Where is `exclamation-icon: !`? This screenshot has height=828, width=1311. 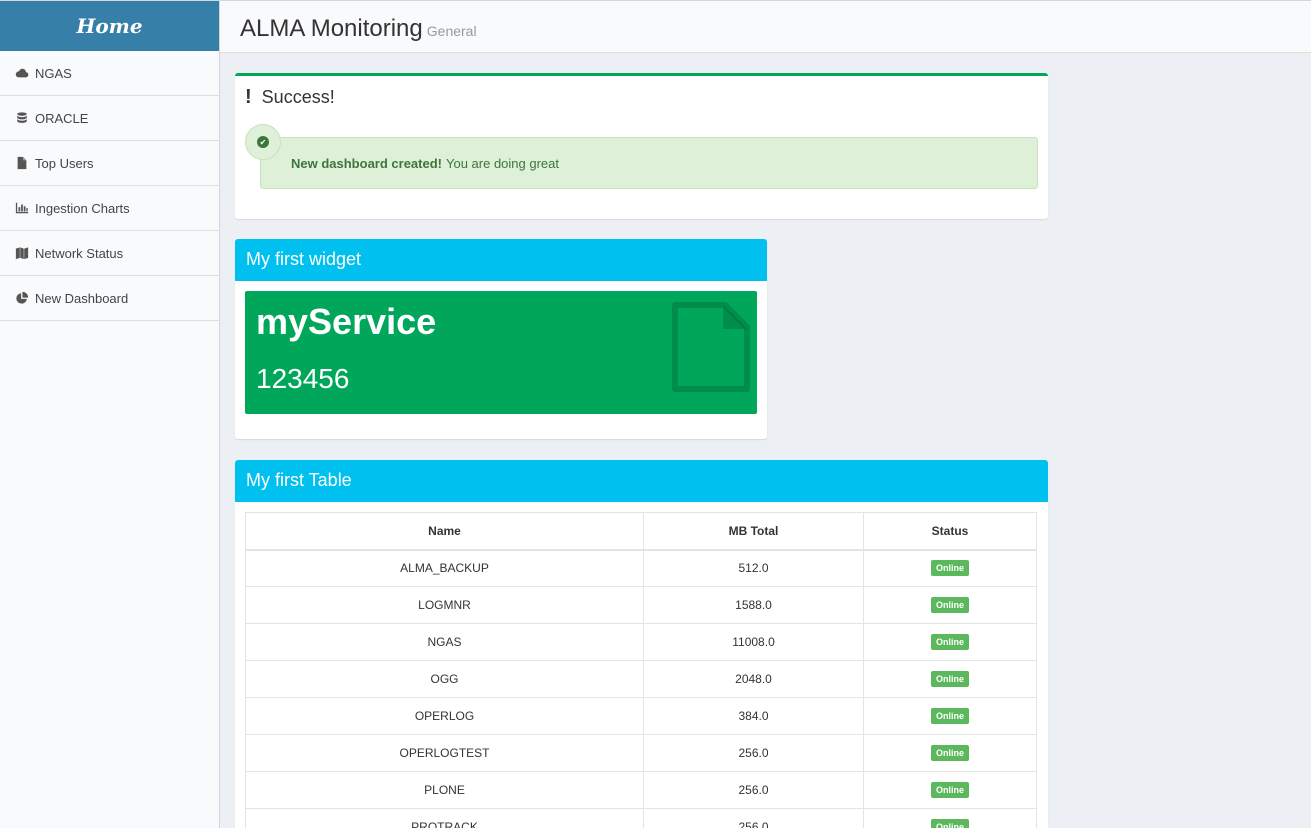
exclamation-icon: ! is located at coordinates (248, 97).